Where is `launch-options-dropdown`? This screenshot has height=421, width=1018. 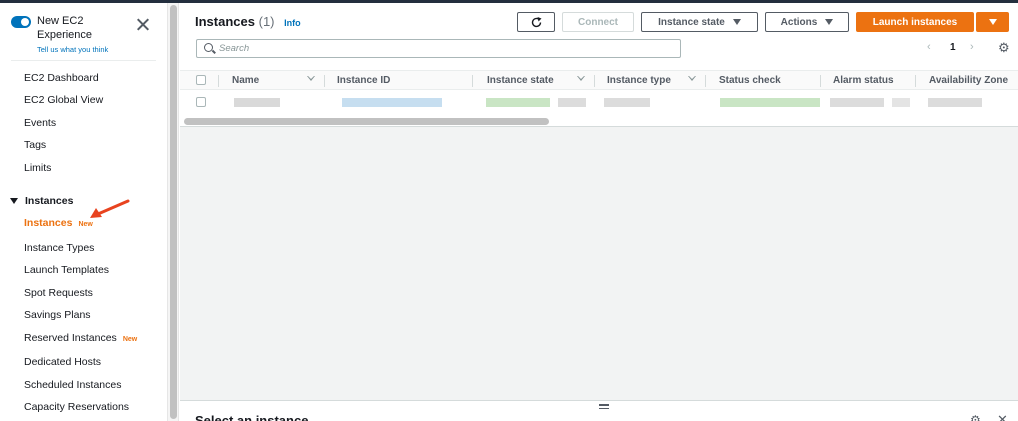 launch-options-dropdown is located at coordinates (992, 22).